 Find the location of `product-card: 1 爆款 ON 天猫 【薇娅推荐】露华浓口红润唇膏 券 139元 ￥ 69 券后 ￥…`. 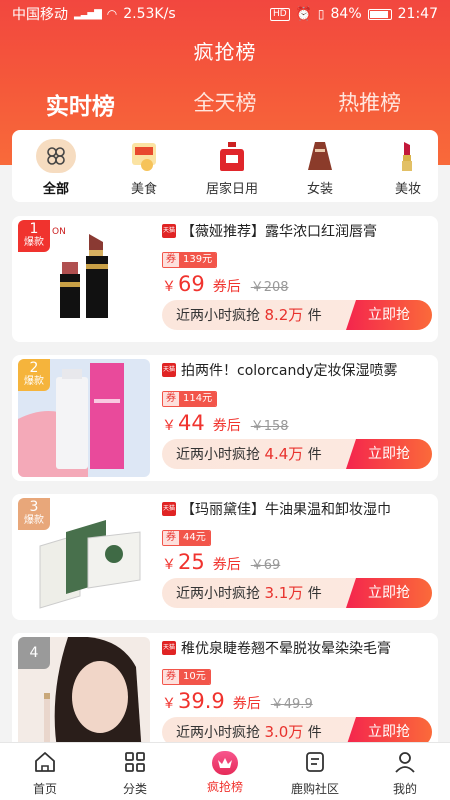

product-card: 1 爆款 ON 天猫 【薇娅推荐】露华浓口红润唇膏 券 139元 ￥ 69 券后 ￥… is located at coordinates (225, 279).